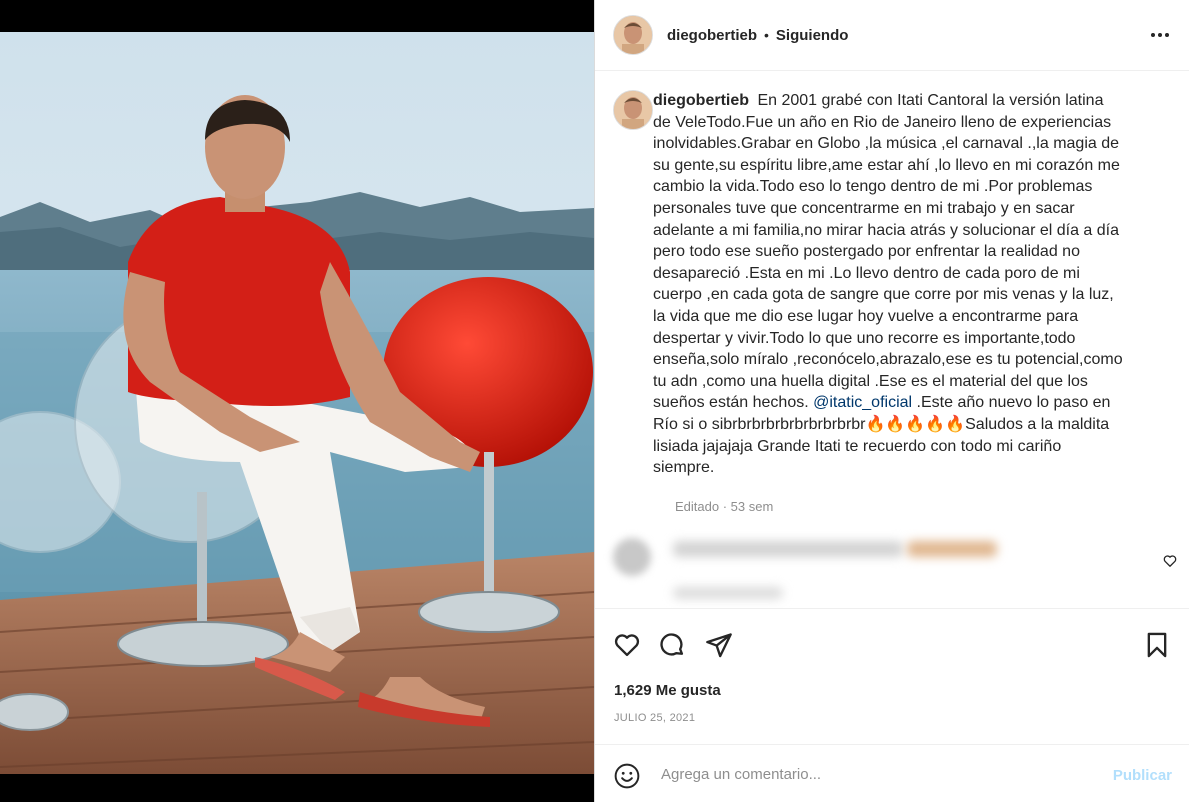 The image size is (1189, 802). I want to click on save-icon, so click(1157, 645).